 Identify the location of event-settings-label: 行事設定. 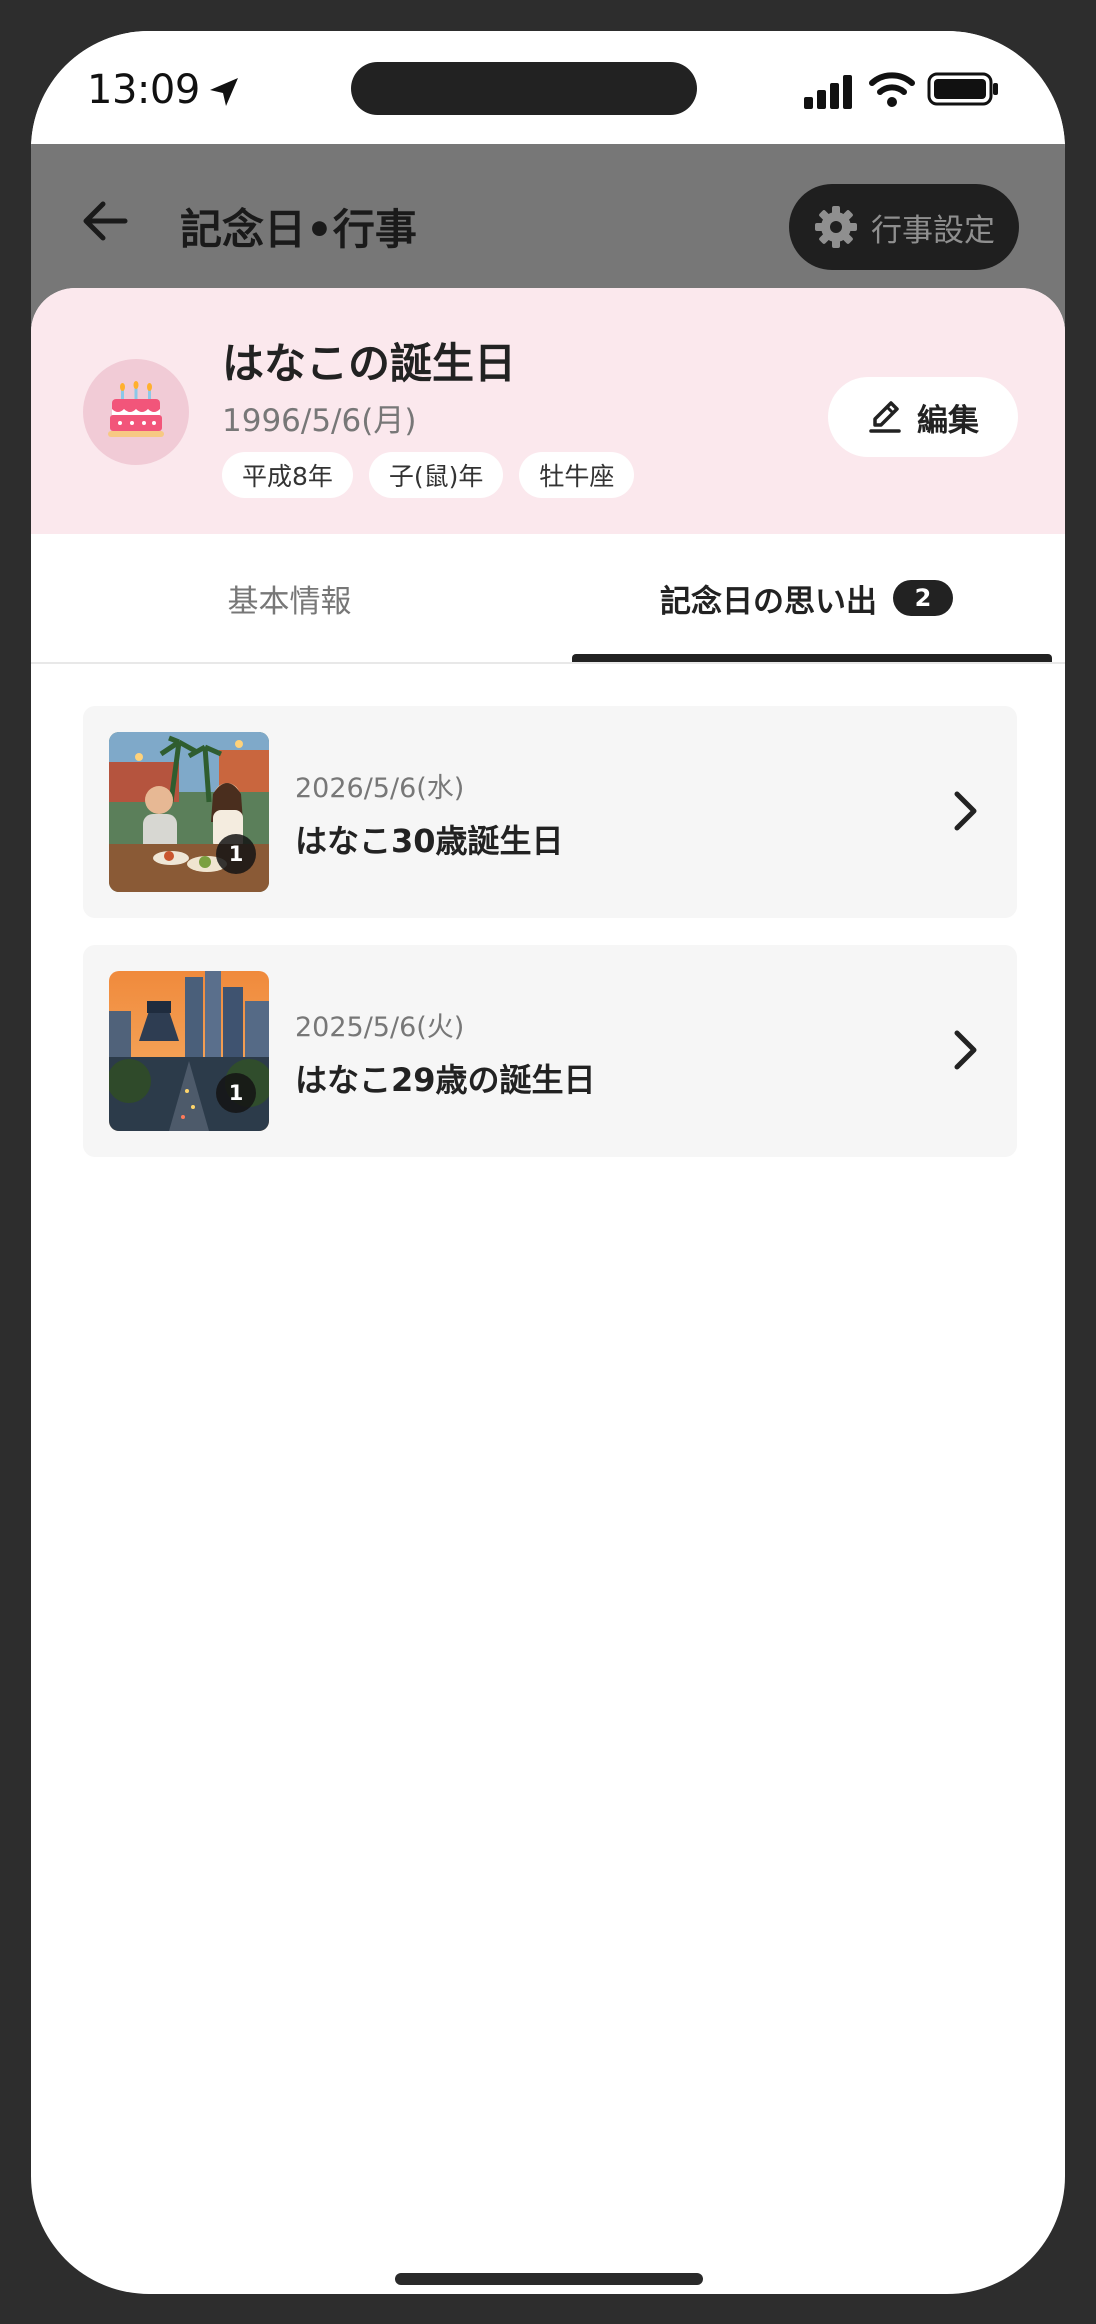
(933, 230).